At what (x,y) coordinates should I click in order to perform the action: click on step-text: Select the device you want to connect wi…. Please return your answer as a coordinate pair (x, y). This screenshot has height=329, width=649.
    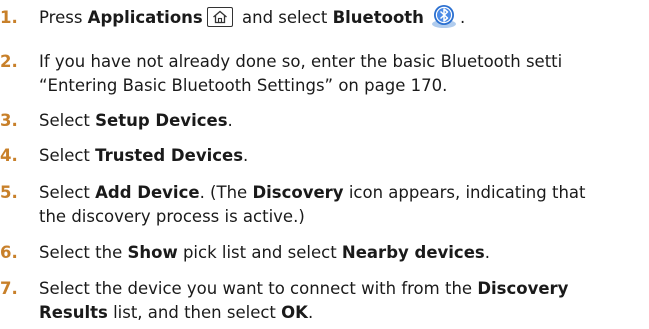
    Looking at the image, I should click on (303, 301).